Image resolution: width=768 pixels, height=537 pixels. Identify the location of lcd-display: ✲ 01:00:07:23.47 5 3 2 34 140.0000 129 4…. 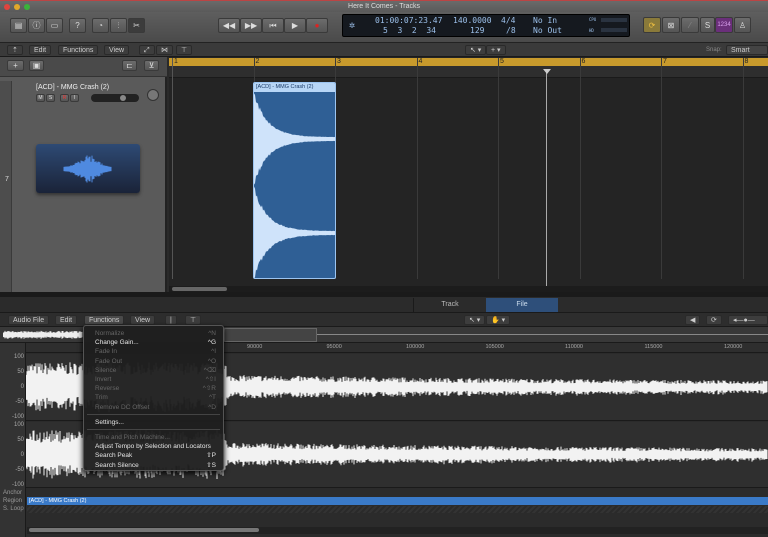
(486, 25).